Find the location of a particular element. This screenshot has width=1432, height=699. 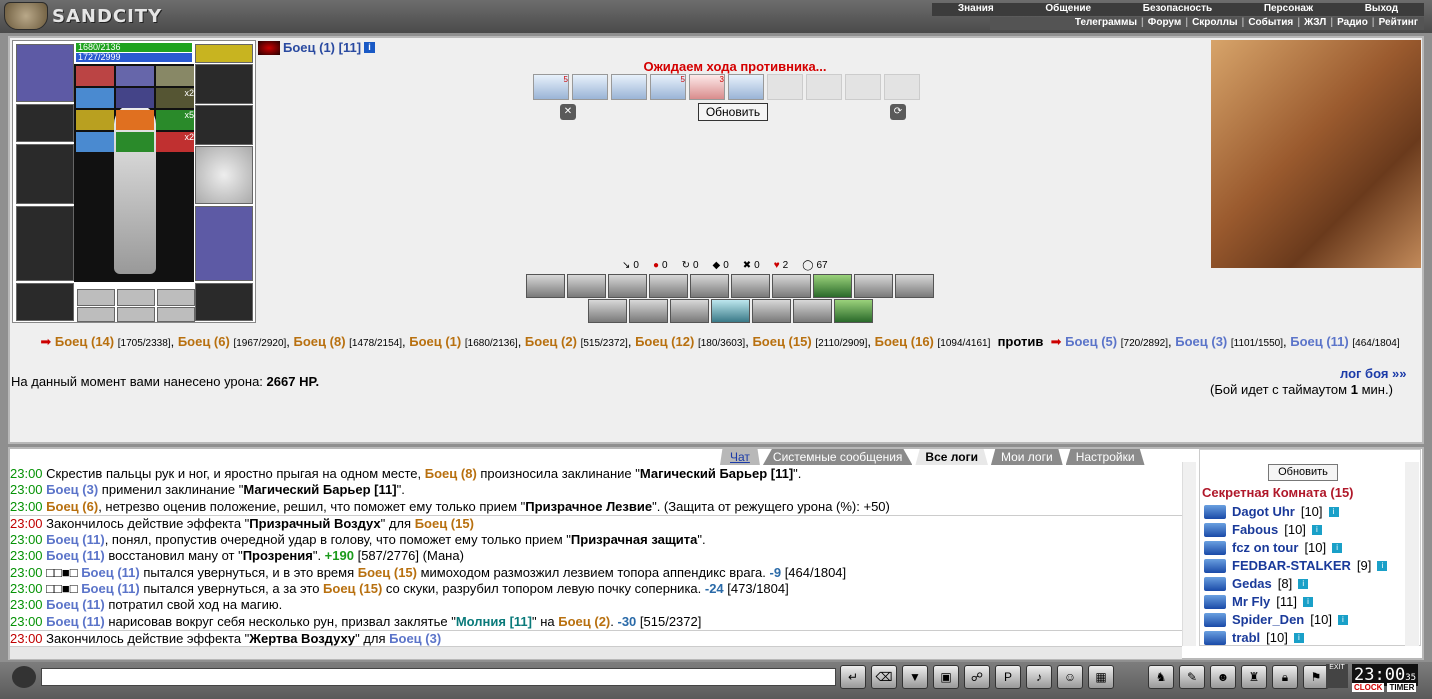

send-icon: ↵ is located at coordinates (853, 677).